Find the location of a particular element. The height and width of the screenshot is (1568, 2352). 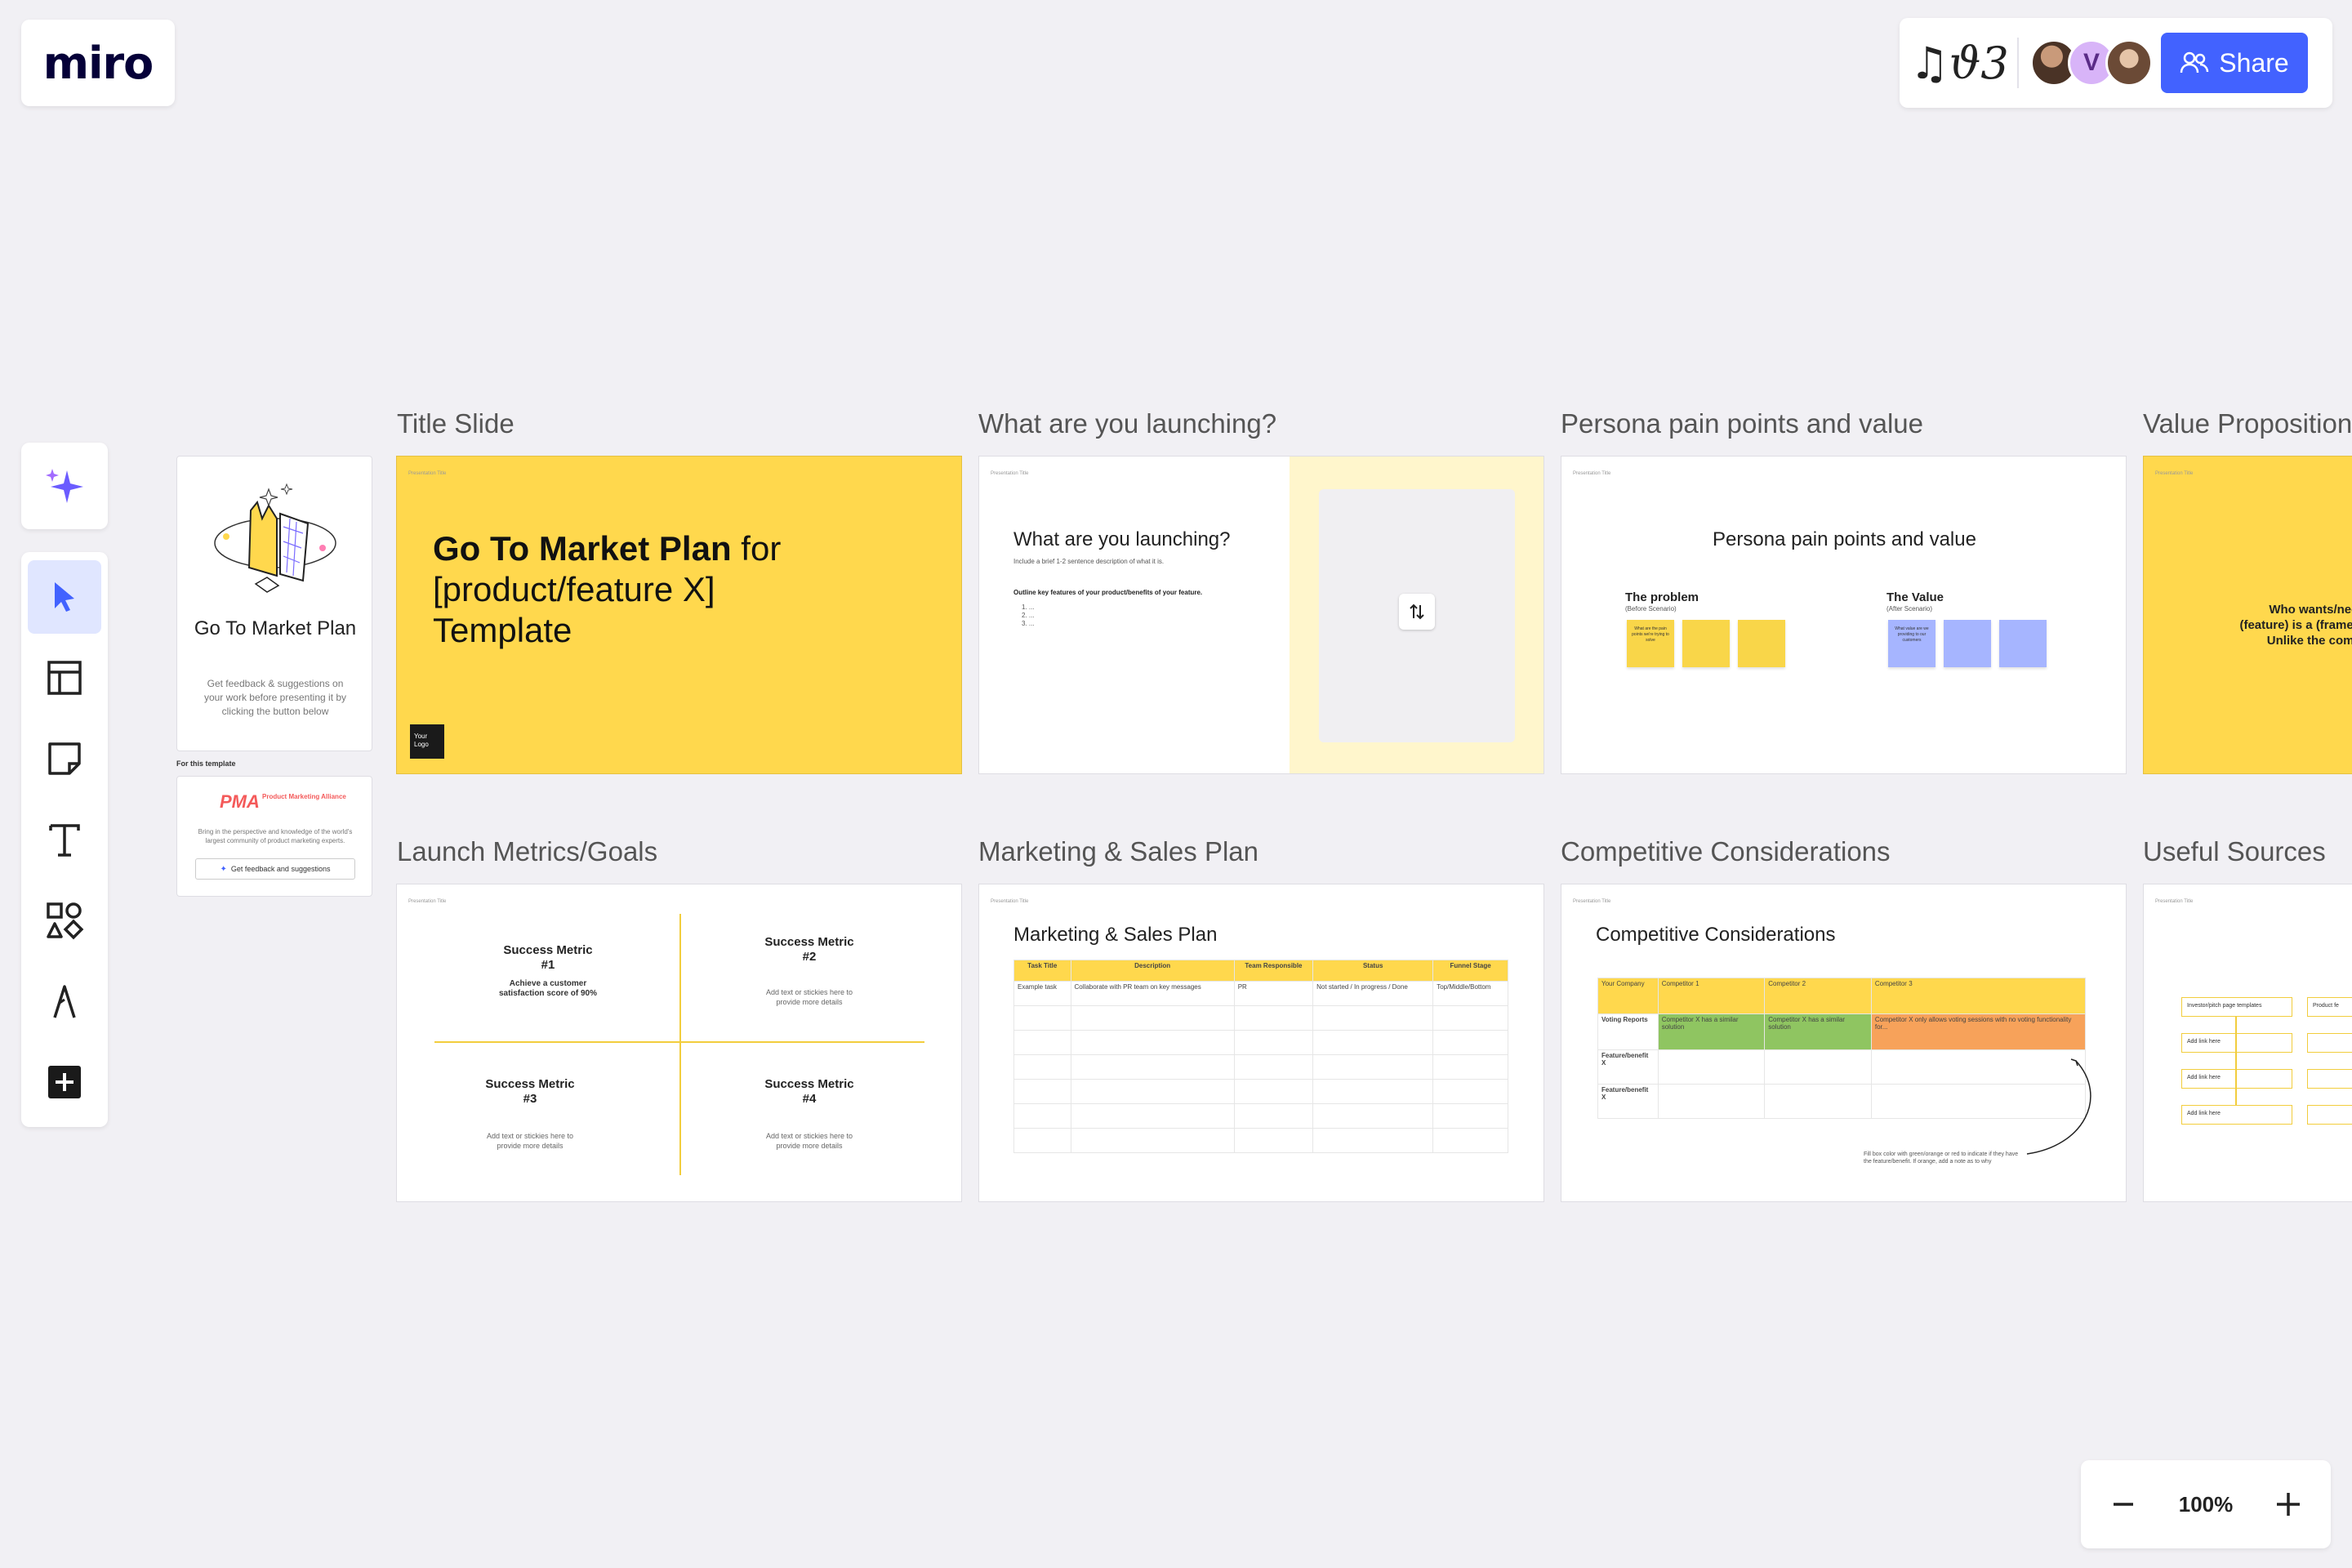

share-label: Share is located at coordinates (2254, 63).